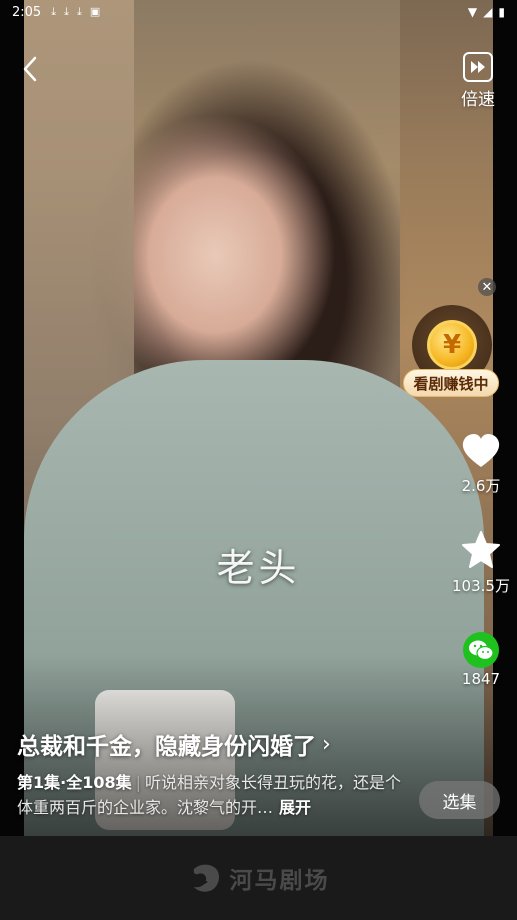 Image resolution: width=517 pixels, height=920 pixels. I want to click on watch-earn-promo: ¥ 看剧赚钱中, so click(451, 353).